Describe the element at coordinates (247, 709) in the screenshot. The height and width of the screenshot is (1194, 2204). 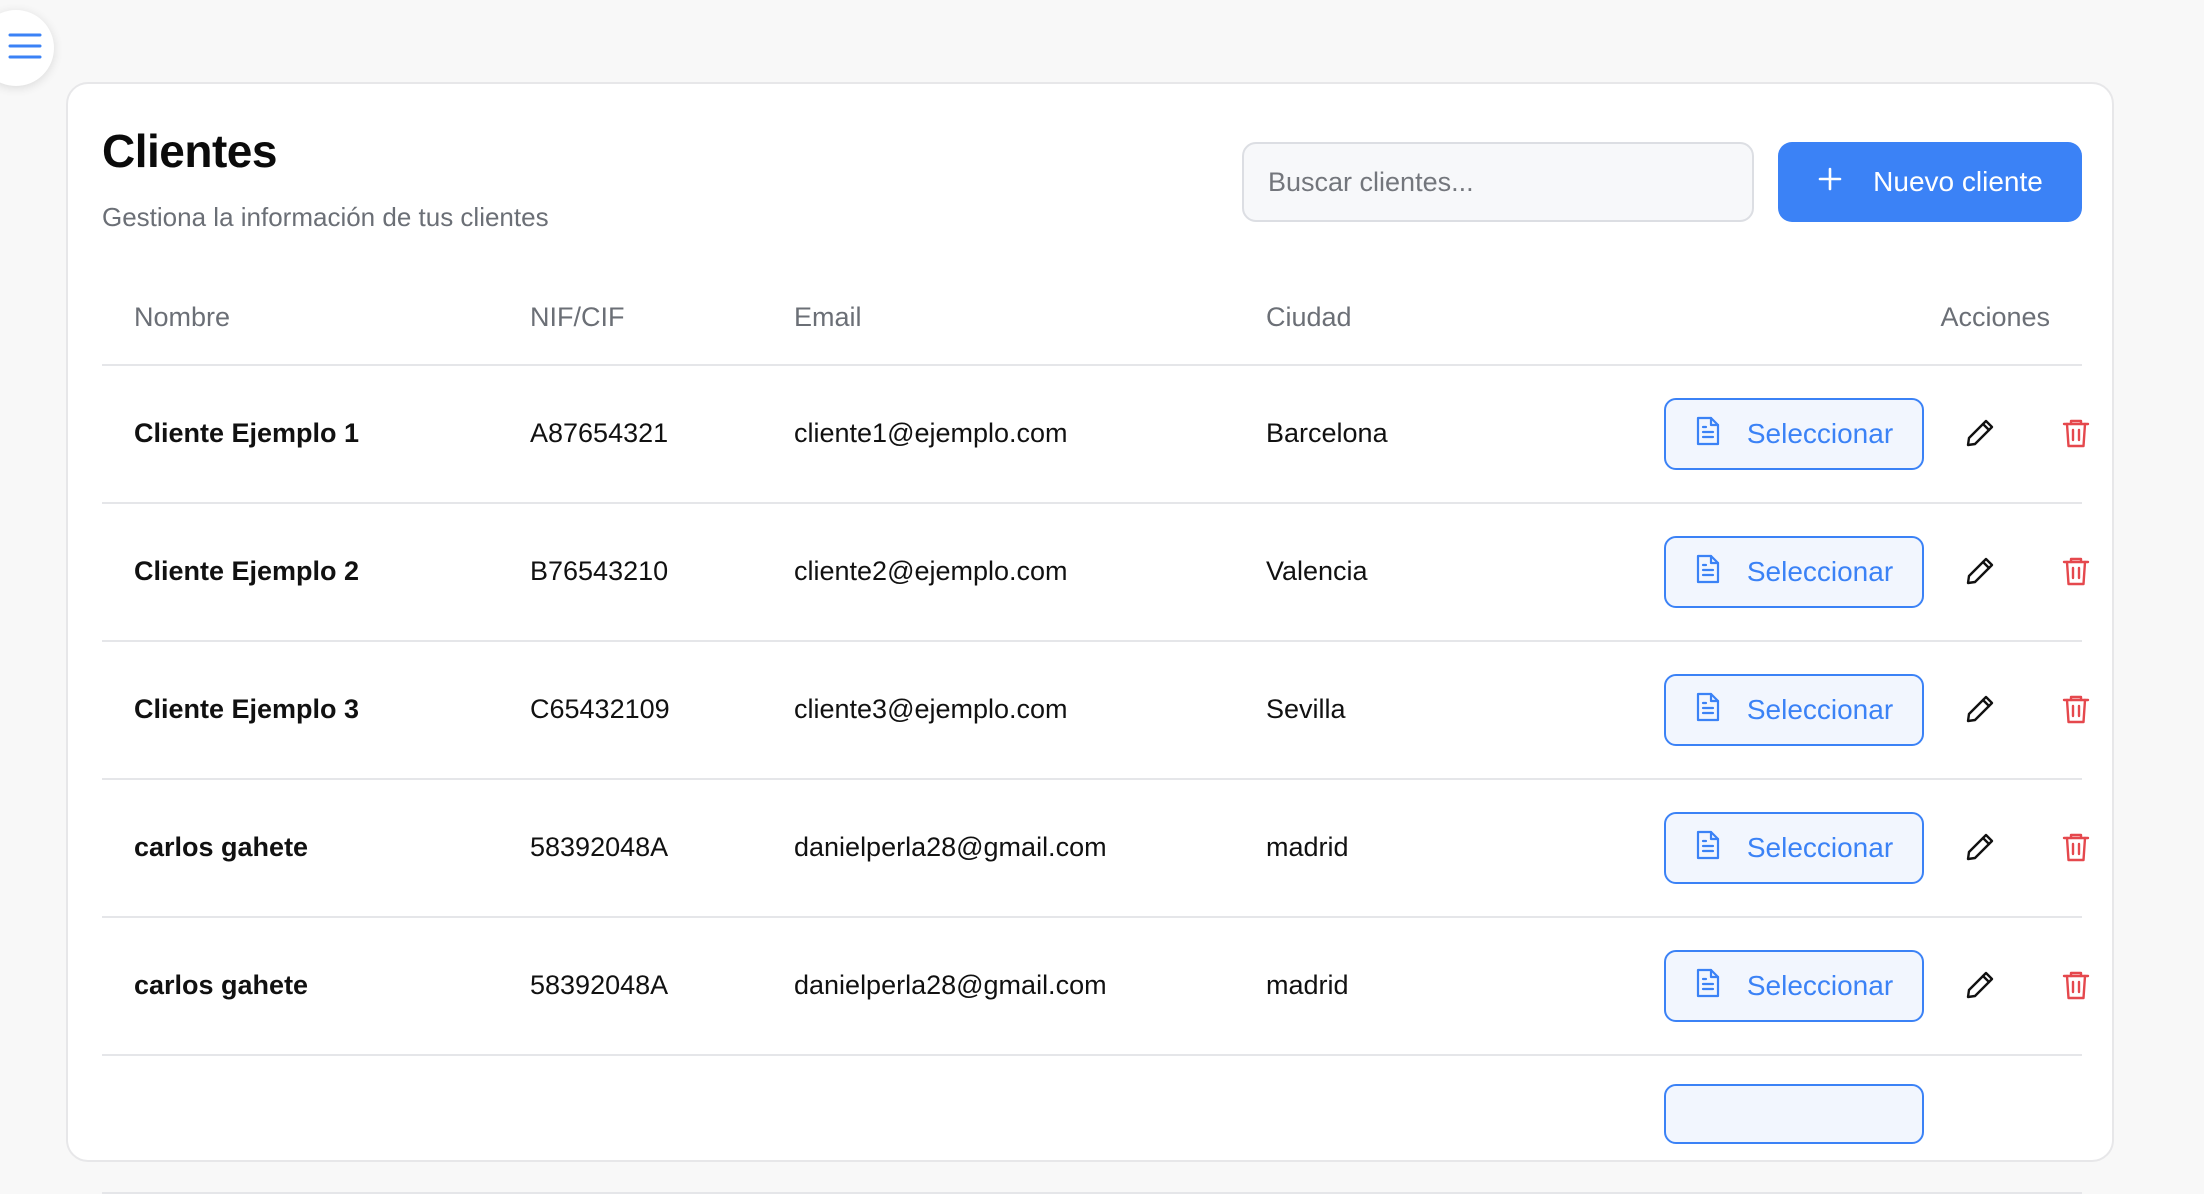
I see `client-name: Cliente Ejemplo 3` at that location.